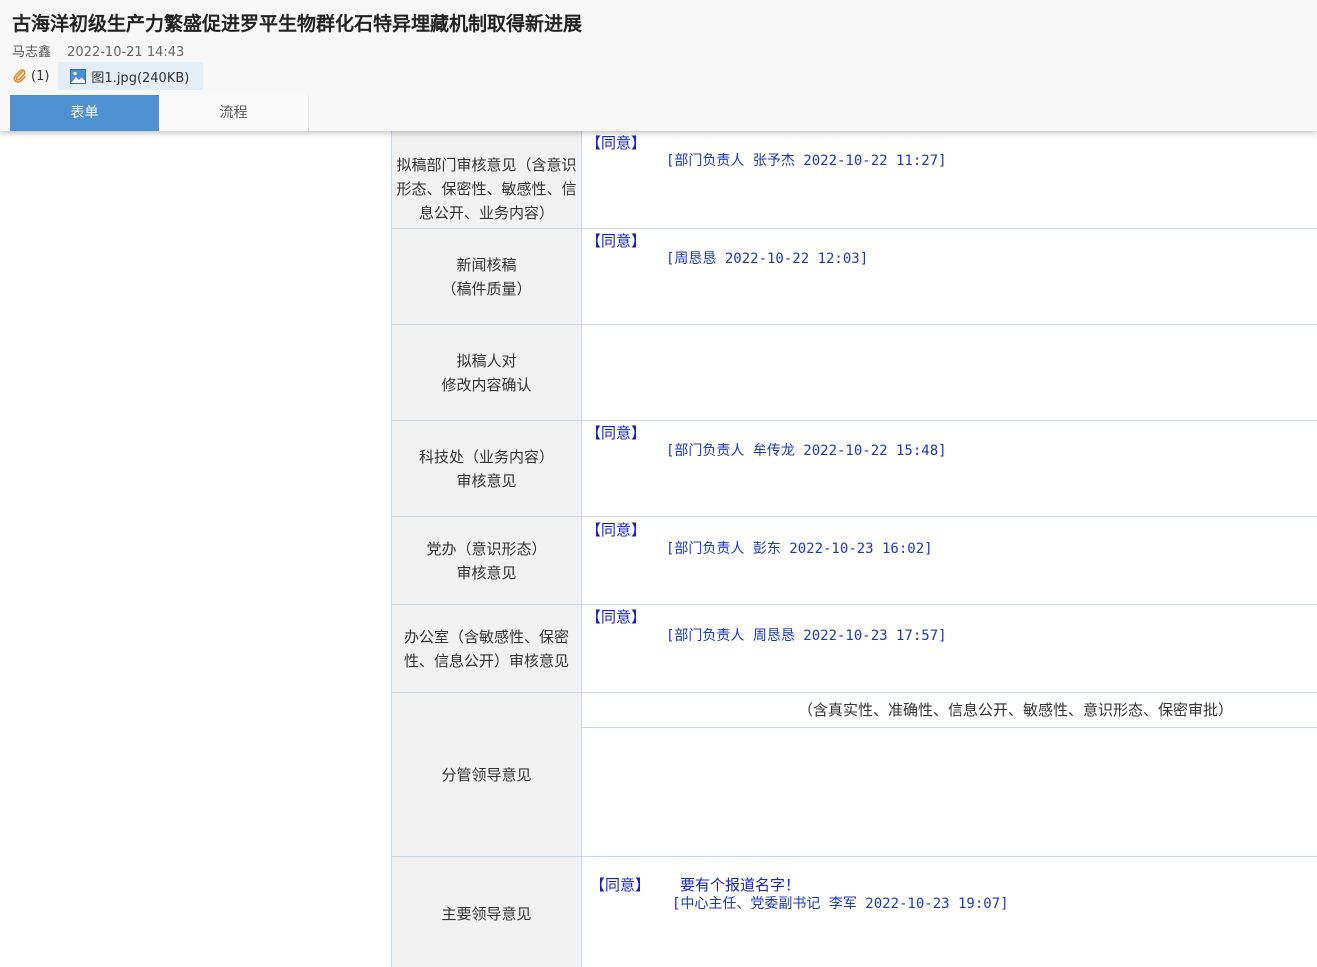  I want to click on tab-form: 表单, so click(84, 113).